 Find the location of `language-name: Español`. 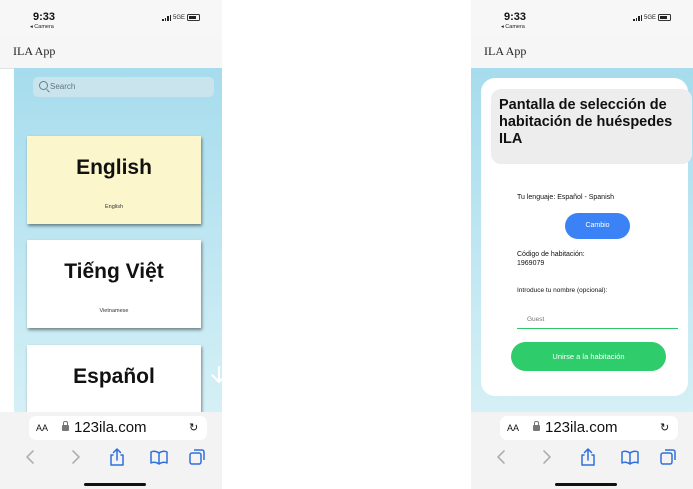

language-name: Español is located at coordinates (114, 376).